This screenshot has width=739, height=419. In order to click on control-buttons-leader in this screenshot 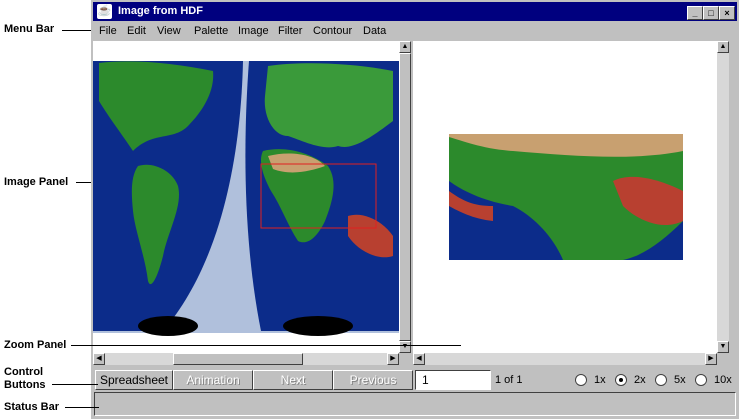, I will do `click(75, 384)`.